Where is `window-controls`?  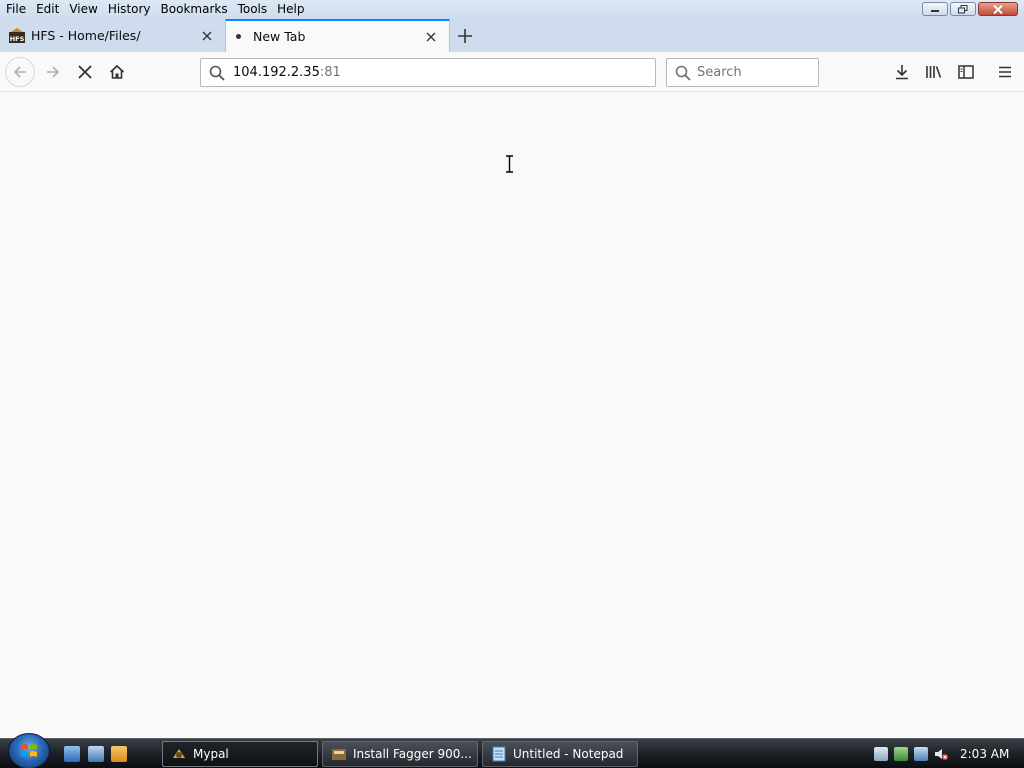
window-controls is located at coordinates (970, 9).